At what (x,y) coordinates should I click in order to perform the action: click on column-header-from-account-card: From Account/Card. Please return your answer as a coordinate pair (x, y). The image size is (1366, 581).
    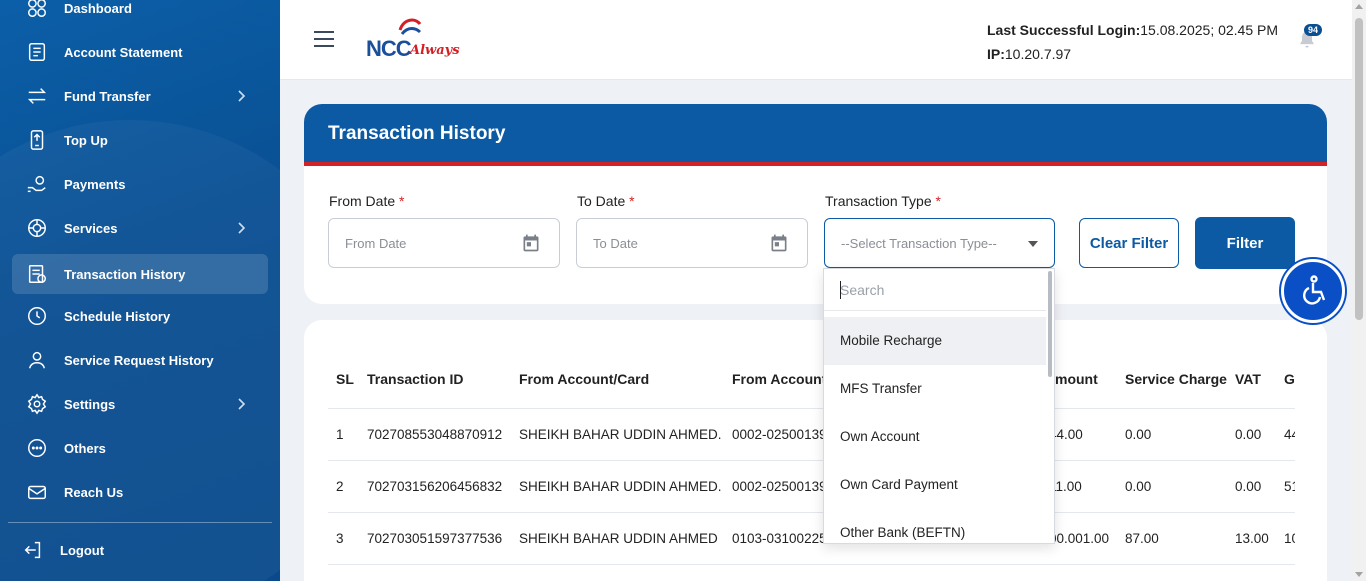
    Looking at the image, I should click on (584, 379).